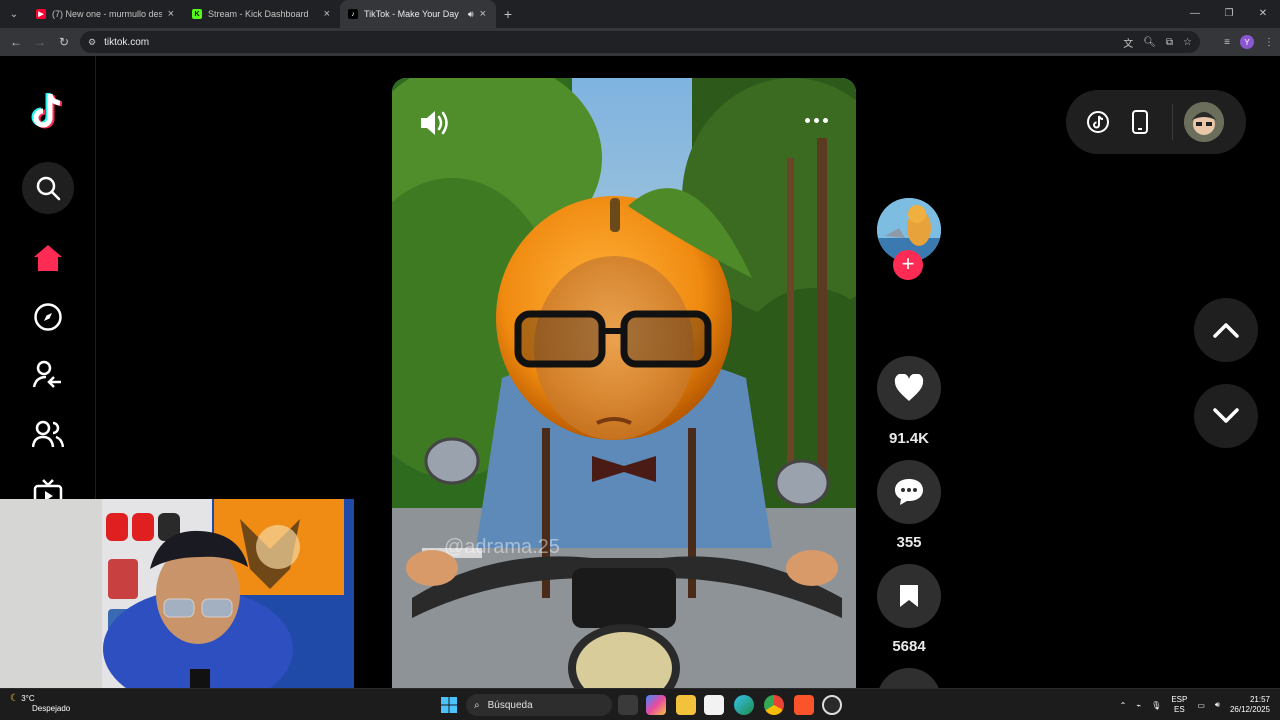  Describe the element at coordinates (92, 42) in the screenshot. I see `site-info-icon: ⚙` at that location.